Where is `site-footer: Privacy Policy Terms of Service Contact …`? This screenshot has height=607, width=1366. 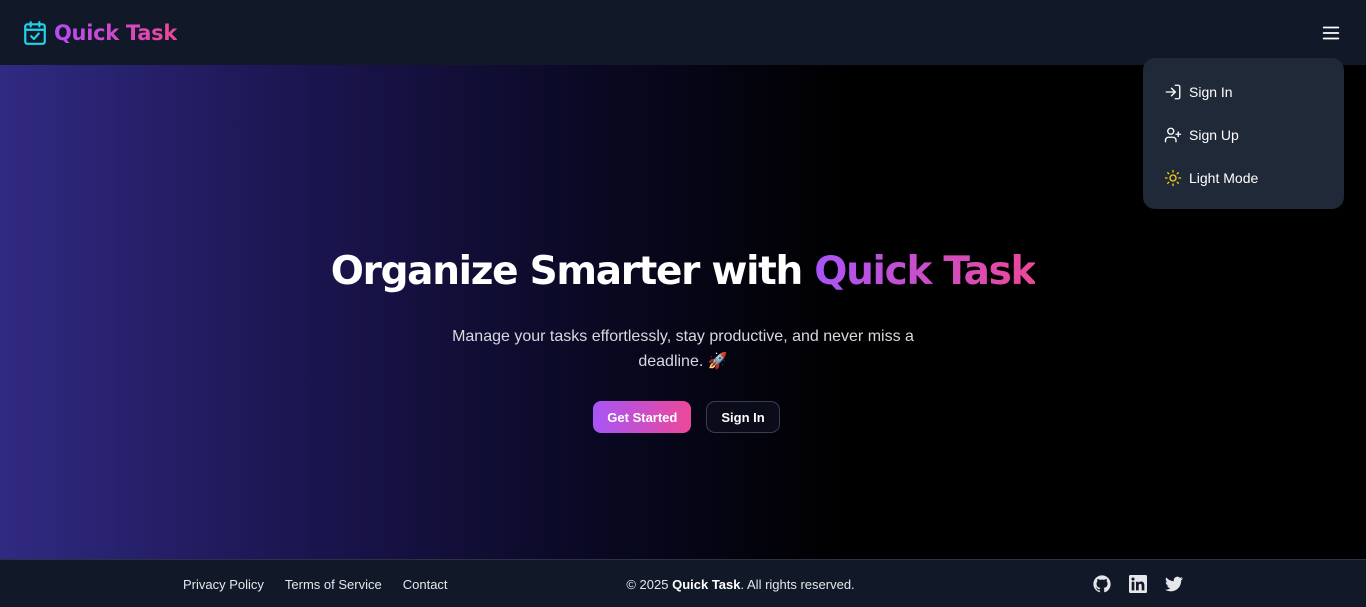 site-footer: Privacy Policy Terms of Service Contact … is located at coordinates (683, 583).